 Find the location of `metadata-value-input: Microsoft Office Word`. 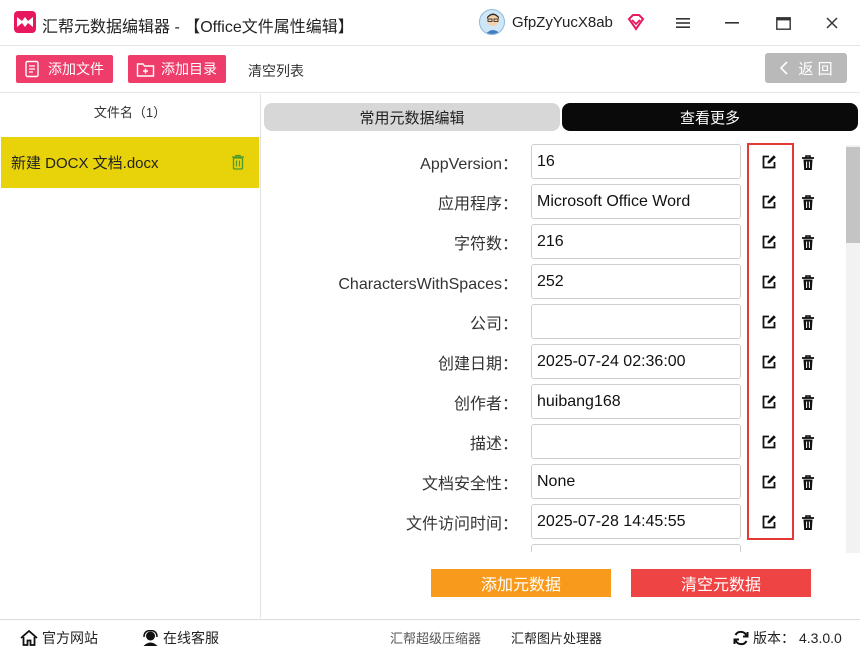

metadata-value-input: Microsoft Office Word is located at coordinates (636, 201).